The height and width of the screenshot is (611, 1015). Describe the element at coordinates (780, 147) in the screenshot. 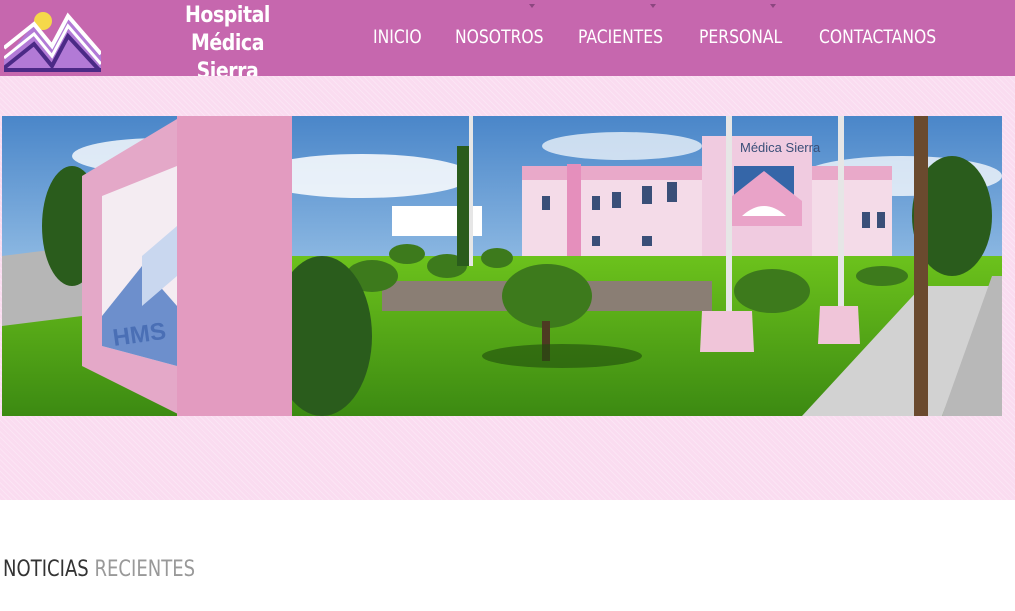

I see `building-sign: Médica Sierra` at that location.